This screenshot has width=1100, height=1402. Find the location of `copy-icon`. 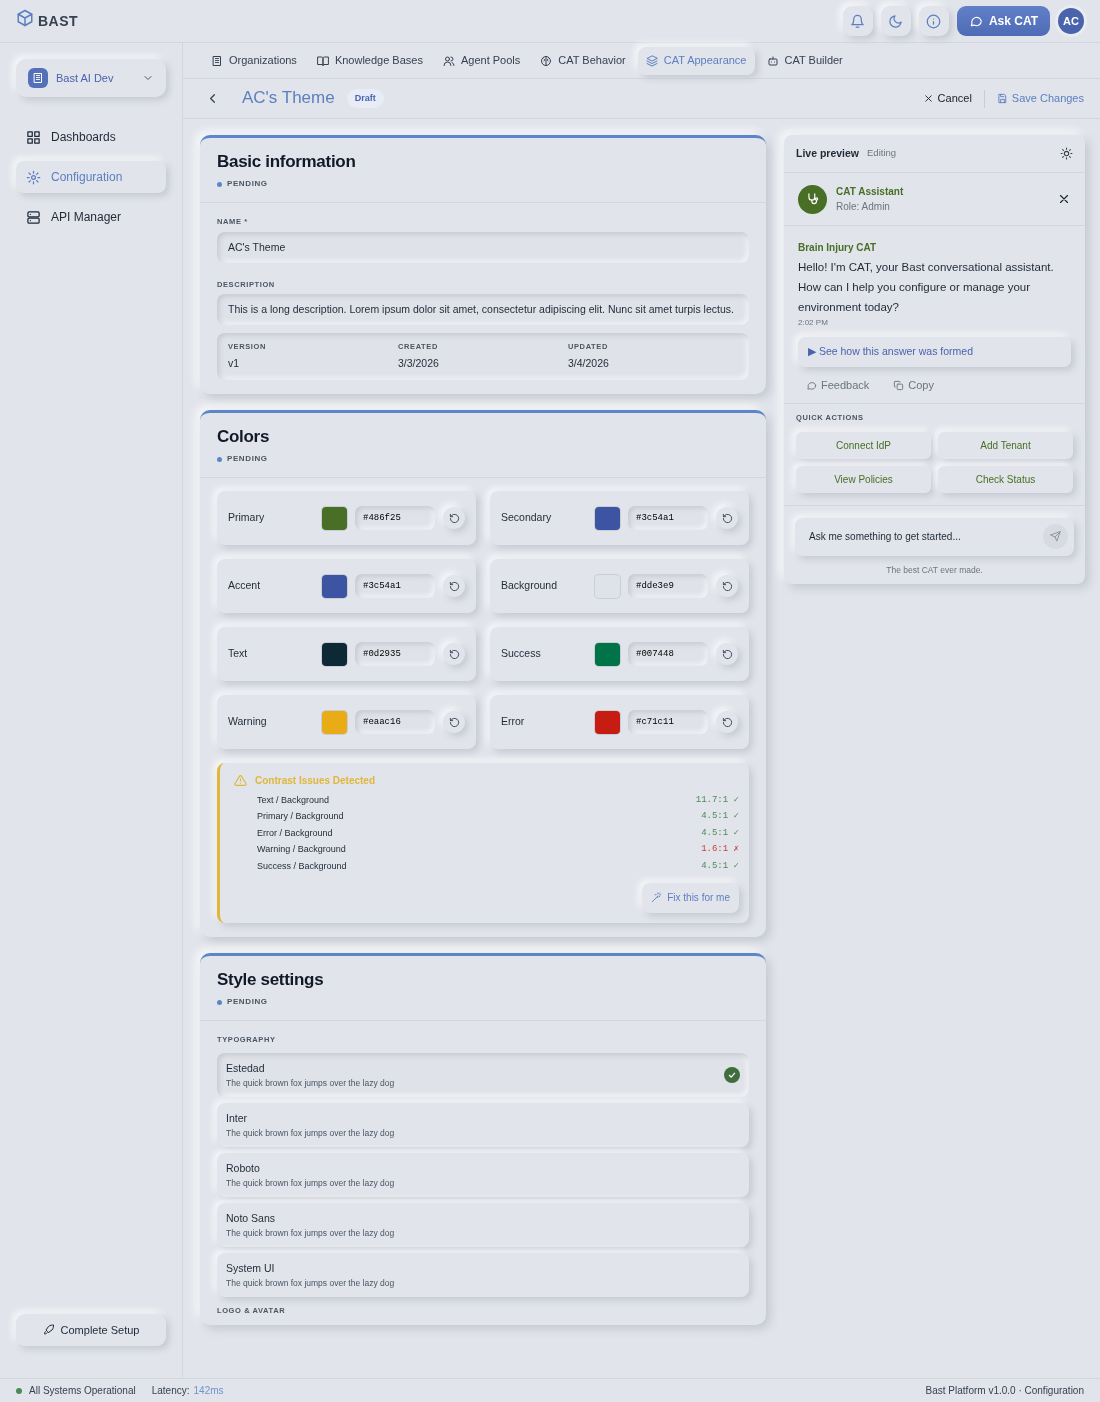

copy-icon is located at coordinates (899, 385).